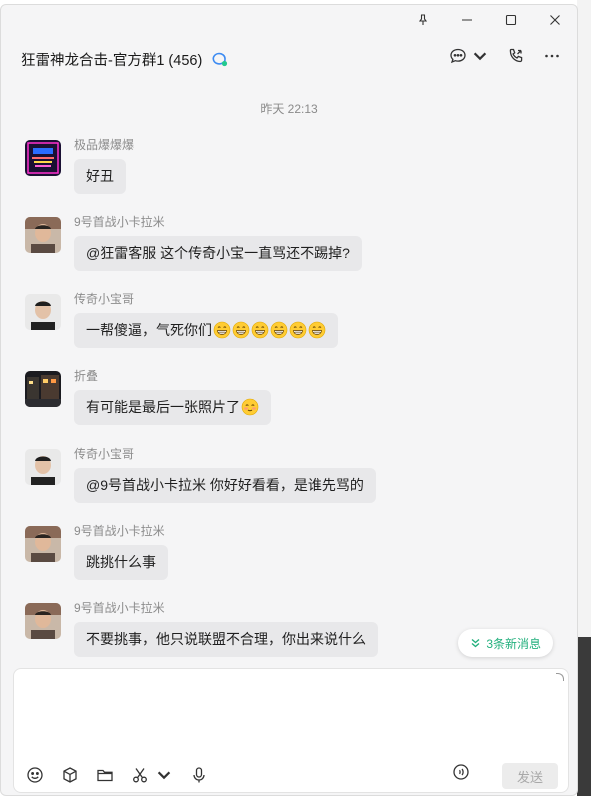 The image size is (591, 796). Describe the element at coordinates (218, 253) in the screenshot. I see `message-bubble: @狂雷客服 这个传奇小宝一直骂还不踢掉?` at that location.